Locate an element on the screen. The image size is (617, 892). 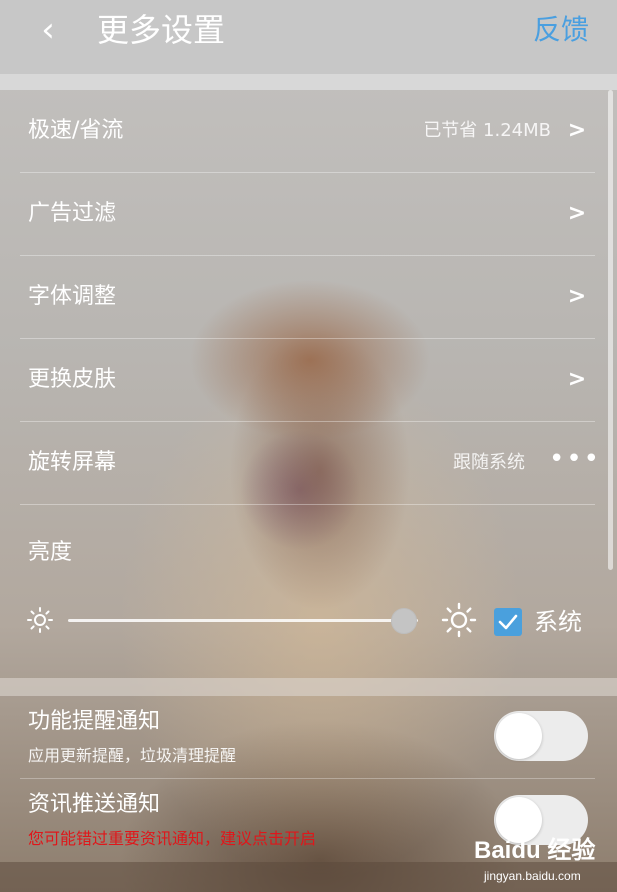
top-bar: ‹ 更多设置 反馈 is located at coordinates (308, 37).